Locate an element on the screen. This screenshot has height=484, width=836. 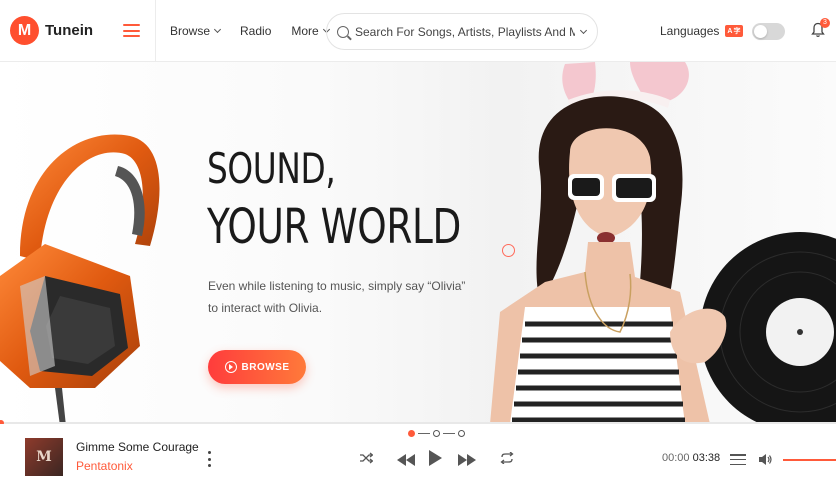
volume-slider is located at coordinates (809, 460).